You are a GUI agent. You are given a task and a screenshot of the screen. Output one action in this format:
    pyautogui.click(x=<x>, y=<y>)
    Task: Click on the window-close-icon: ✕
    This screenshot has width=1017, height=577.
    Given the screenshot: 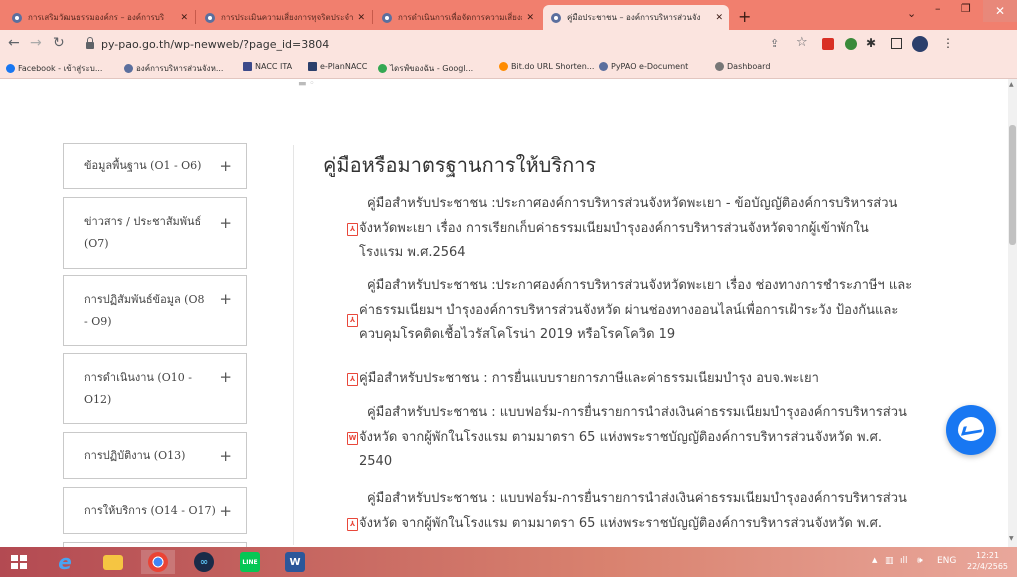 What is the action you would take?
    pyautogui.click(x=1000, y=11)
    